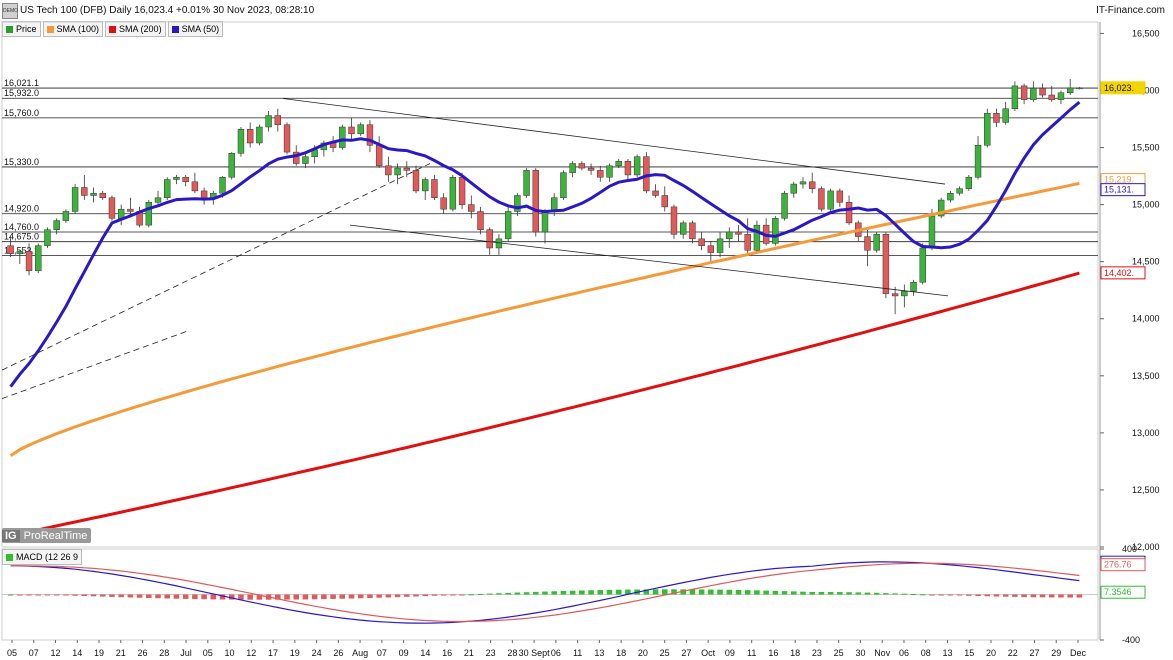  What do you see at coordinates (599, 653) in the screenshot?
I see `x-tick-label: 13` at bounding box center [599, 653].